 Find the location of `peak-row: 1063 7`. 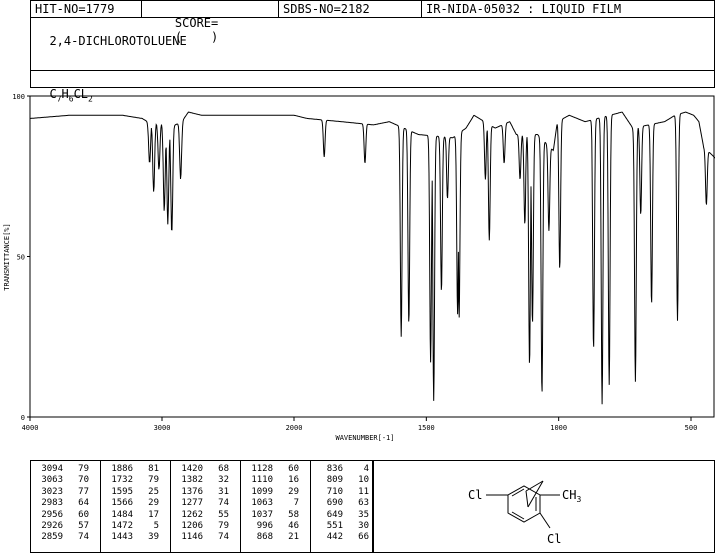

peak-row: 1063 7 is located at coordinates (275, 503).